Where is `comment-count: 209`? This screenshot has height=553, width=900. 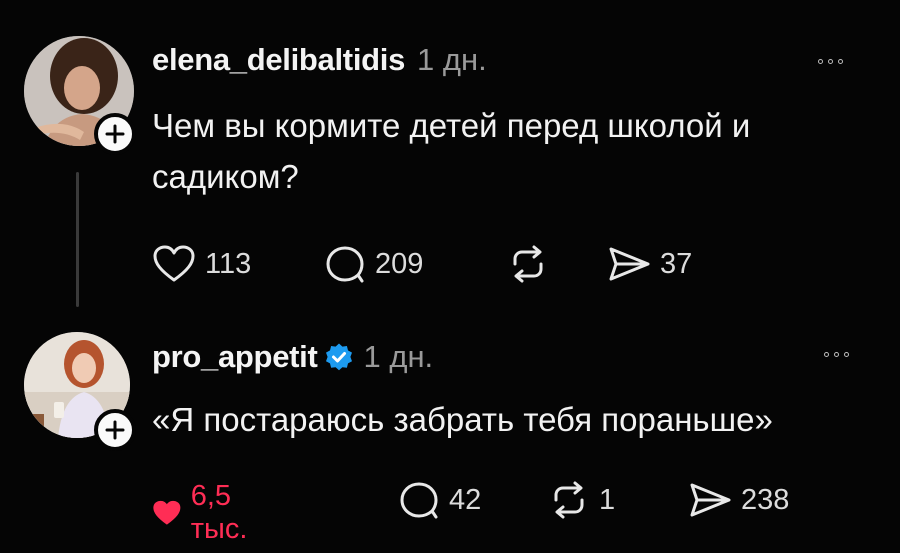
comment-count: 209 is located at coordinates (399, 263).